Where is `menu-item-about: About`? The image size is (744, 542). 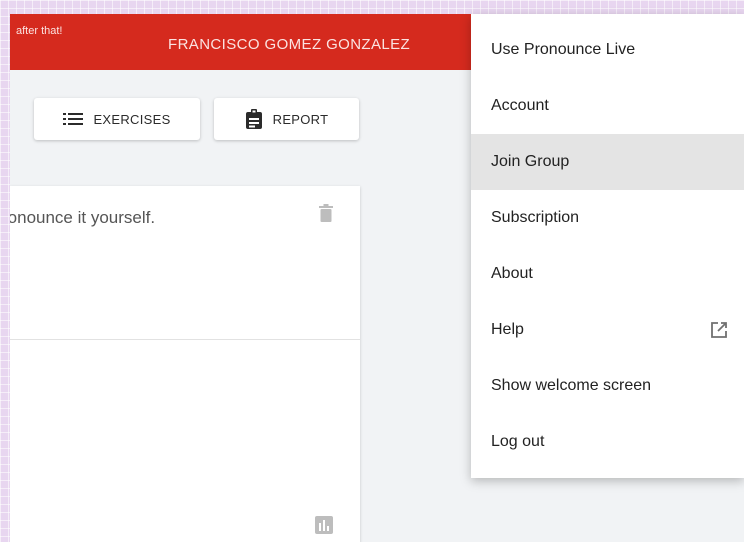 menu-item-about: About is located at coordinates (607, 274).